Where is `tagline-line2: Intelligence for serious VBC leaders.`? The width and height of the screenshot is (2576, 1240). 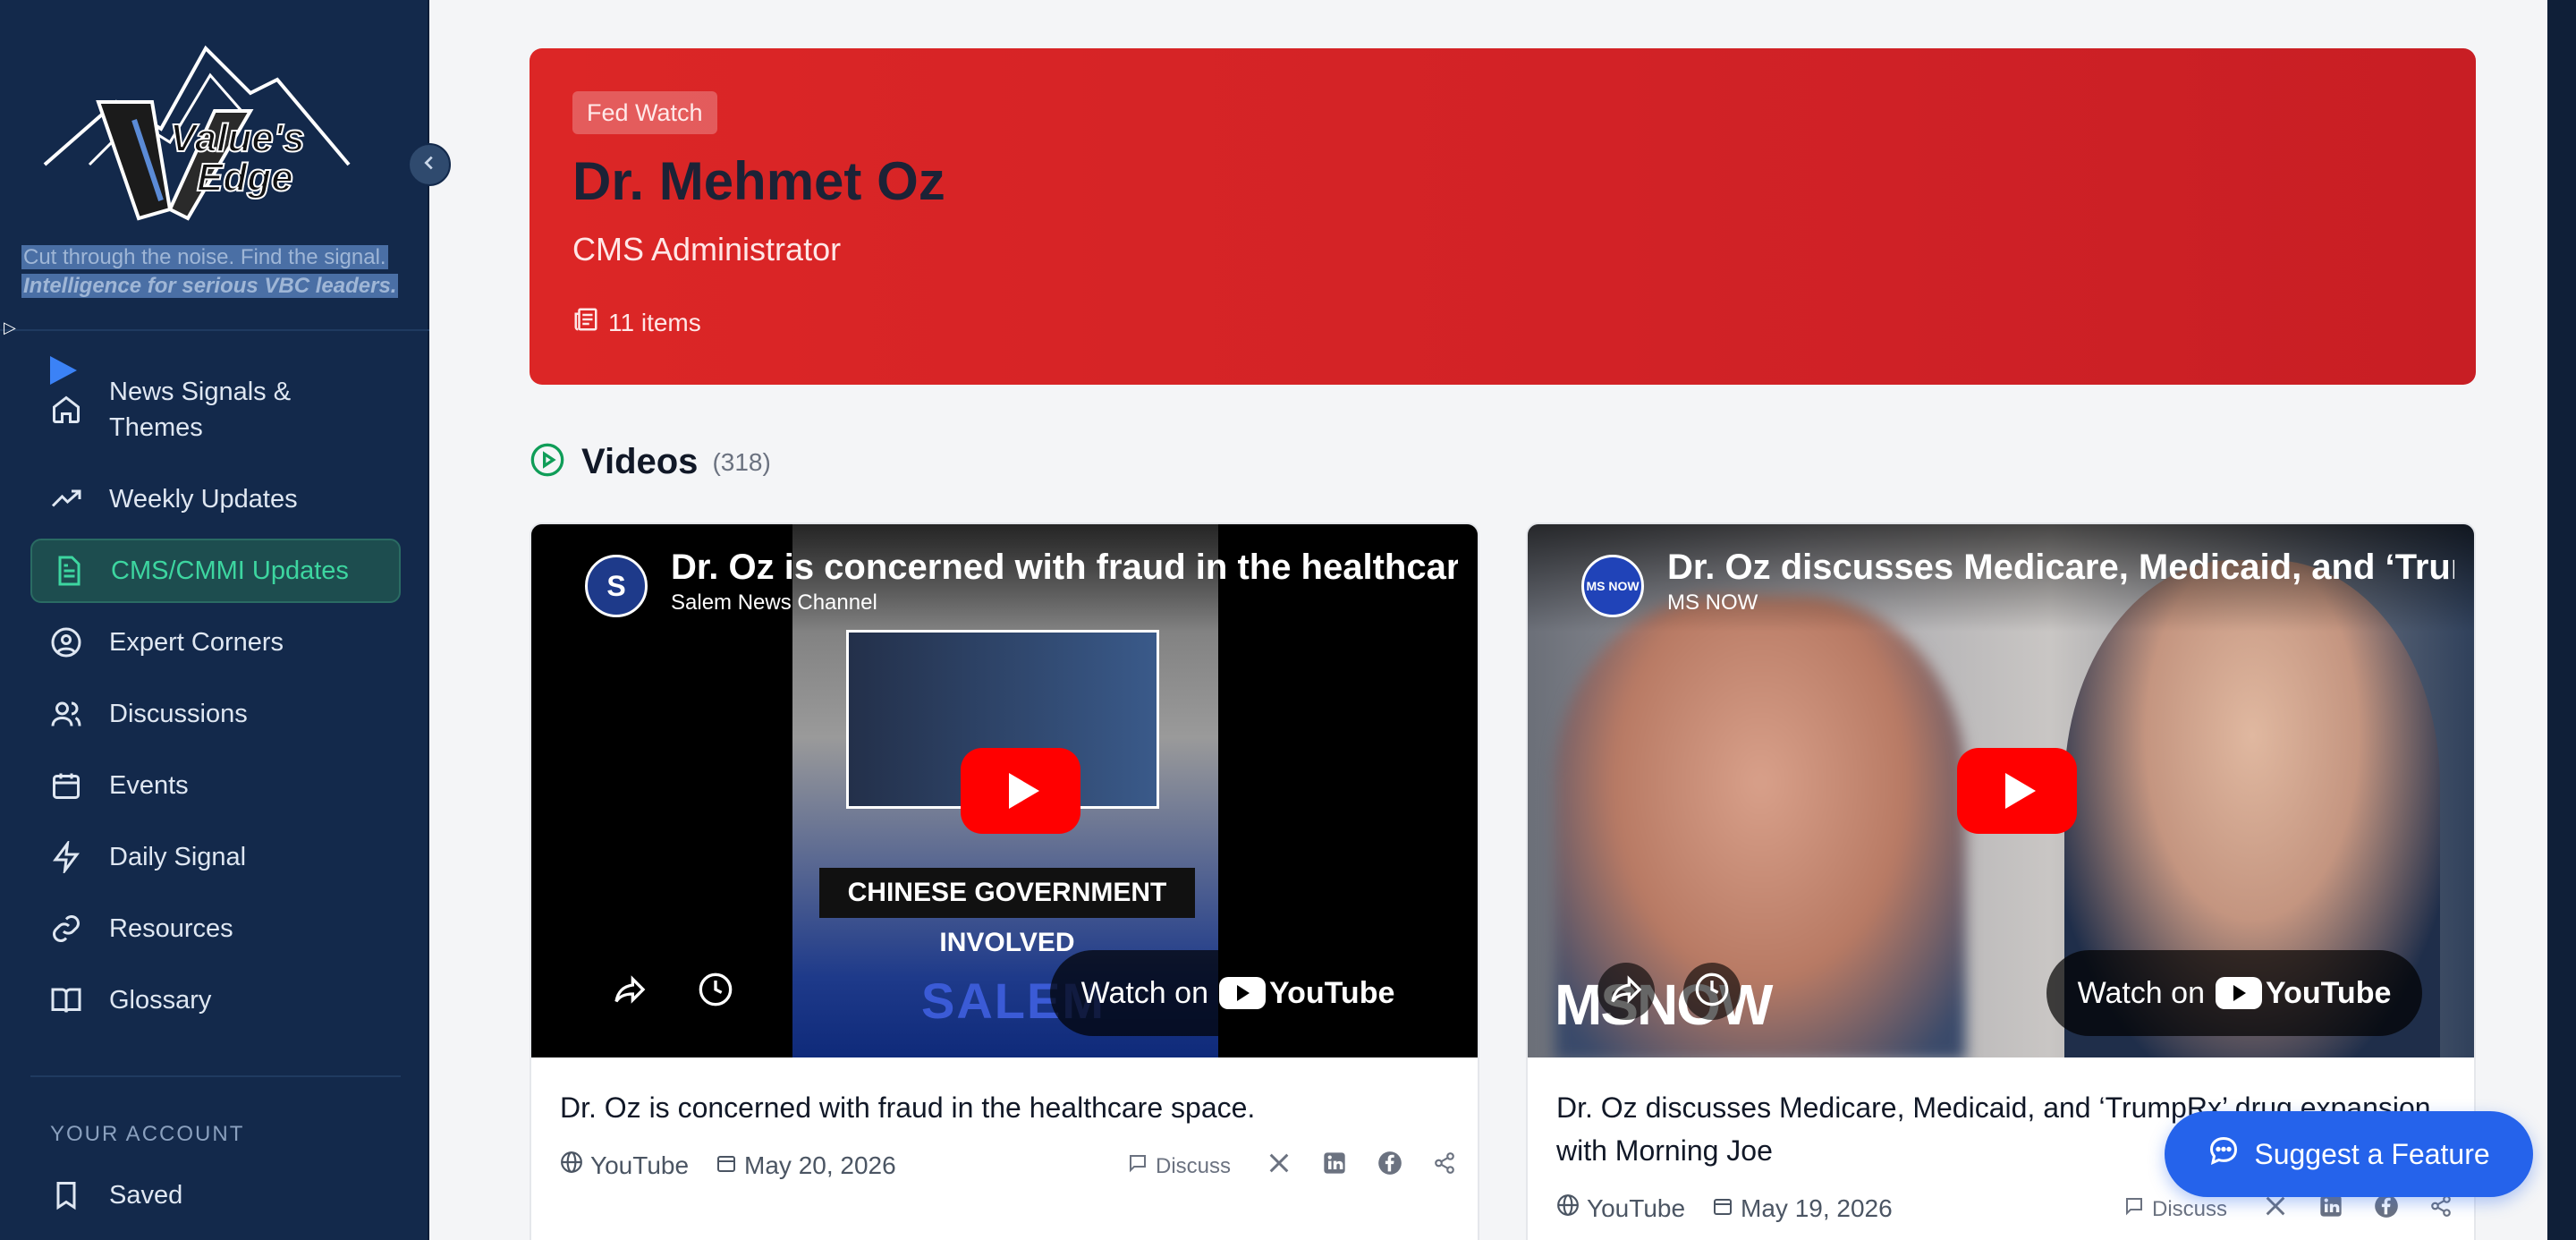
tagline-line2: Intelligence for serious VBC leaders. is located at coordinates (210, 286).